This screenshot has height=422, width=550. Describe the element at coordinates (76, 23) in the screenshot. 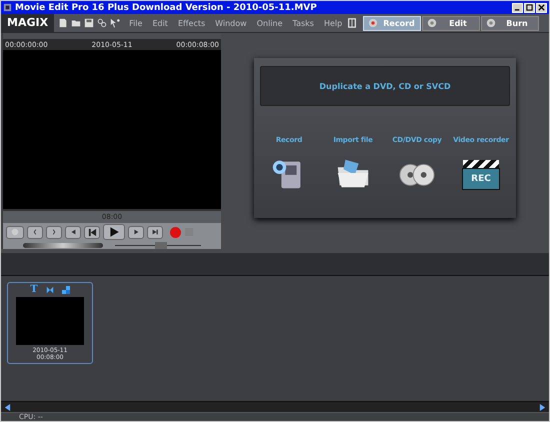

I see `folder-icon` at that location.